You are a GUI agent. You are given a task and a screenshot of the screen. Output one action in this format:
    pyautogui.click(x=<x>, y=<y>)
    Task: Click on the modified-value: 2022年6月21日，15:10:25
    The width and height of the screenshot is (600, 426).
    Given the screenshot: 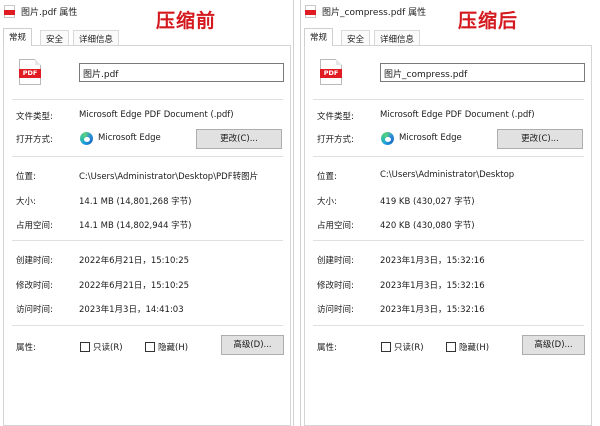 What is the action you would take?
    pyautogui.click(x=134, y=286)
    